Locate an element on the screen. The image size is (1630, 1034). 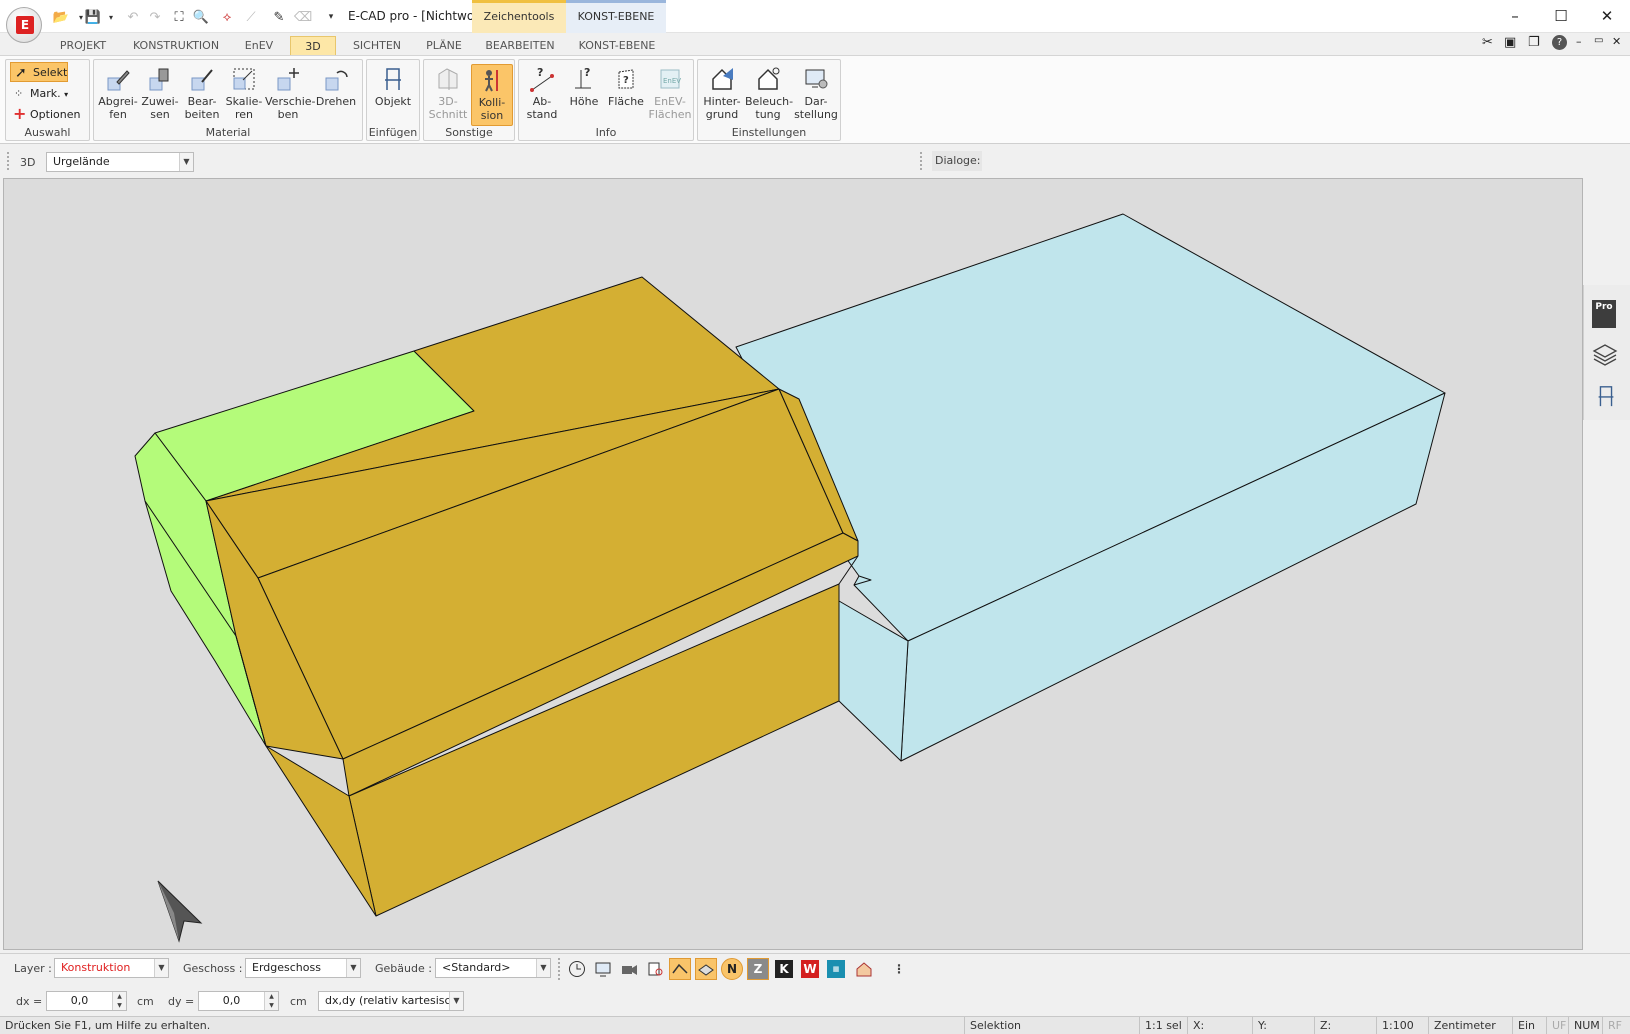
dy-value: 0,0 is located at coordinates (231, 1000).